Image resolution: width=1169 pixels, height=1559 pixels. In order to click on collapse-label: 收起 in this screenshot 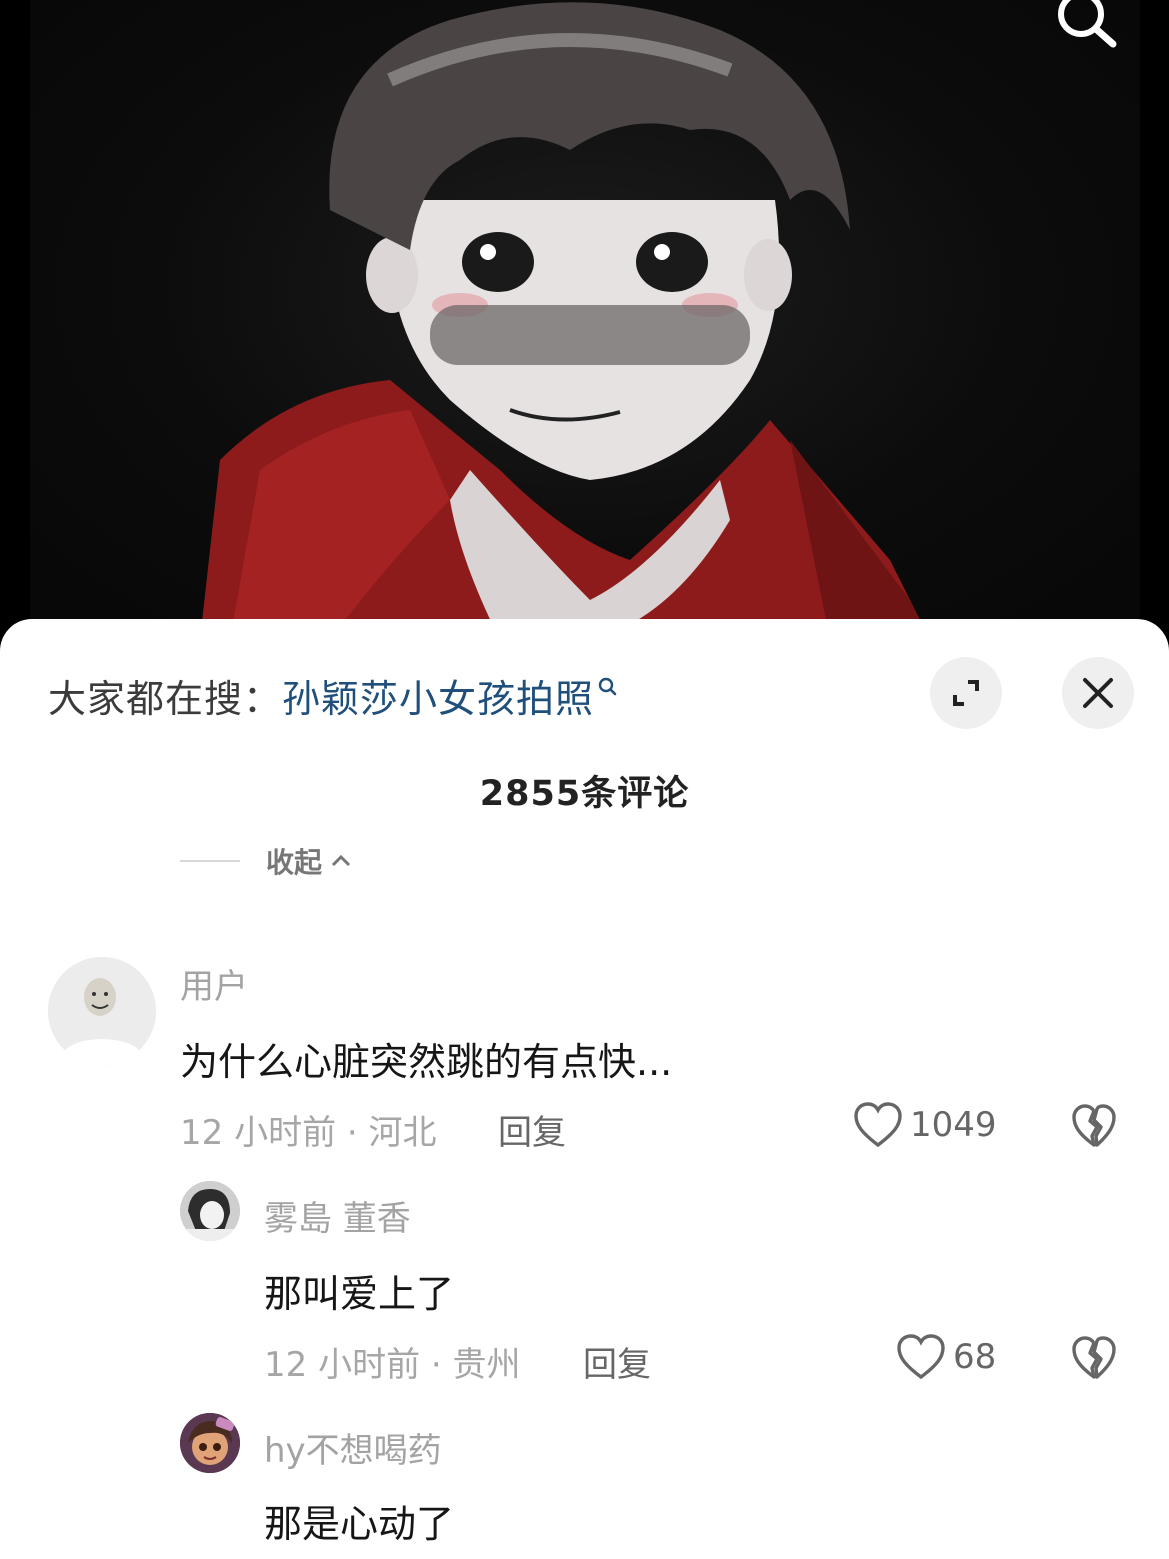, I will do `click(294, 862)`.